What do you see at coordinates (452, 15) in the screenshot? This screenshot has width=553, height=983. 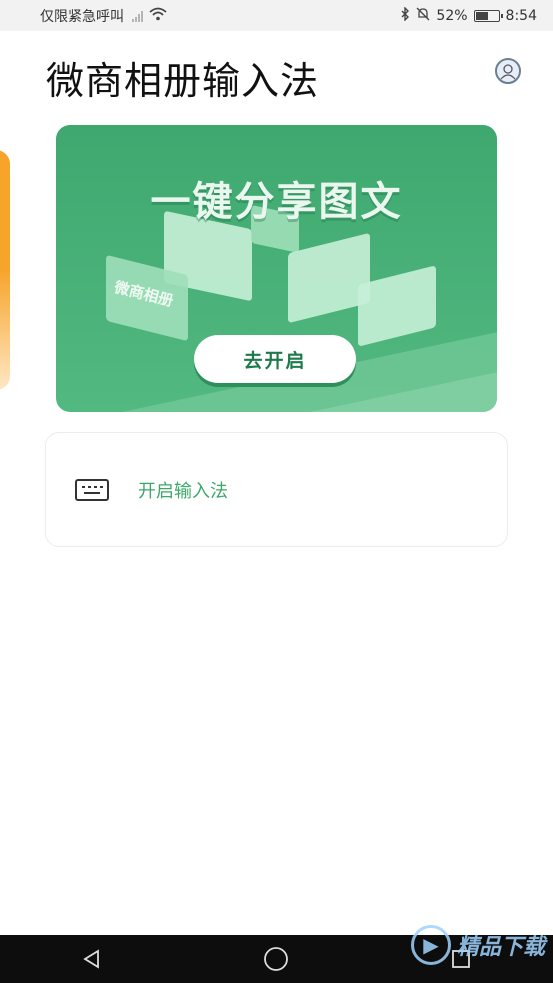 I see `battery-percent: 52%` at bounding box center [452, 15].